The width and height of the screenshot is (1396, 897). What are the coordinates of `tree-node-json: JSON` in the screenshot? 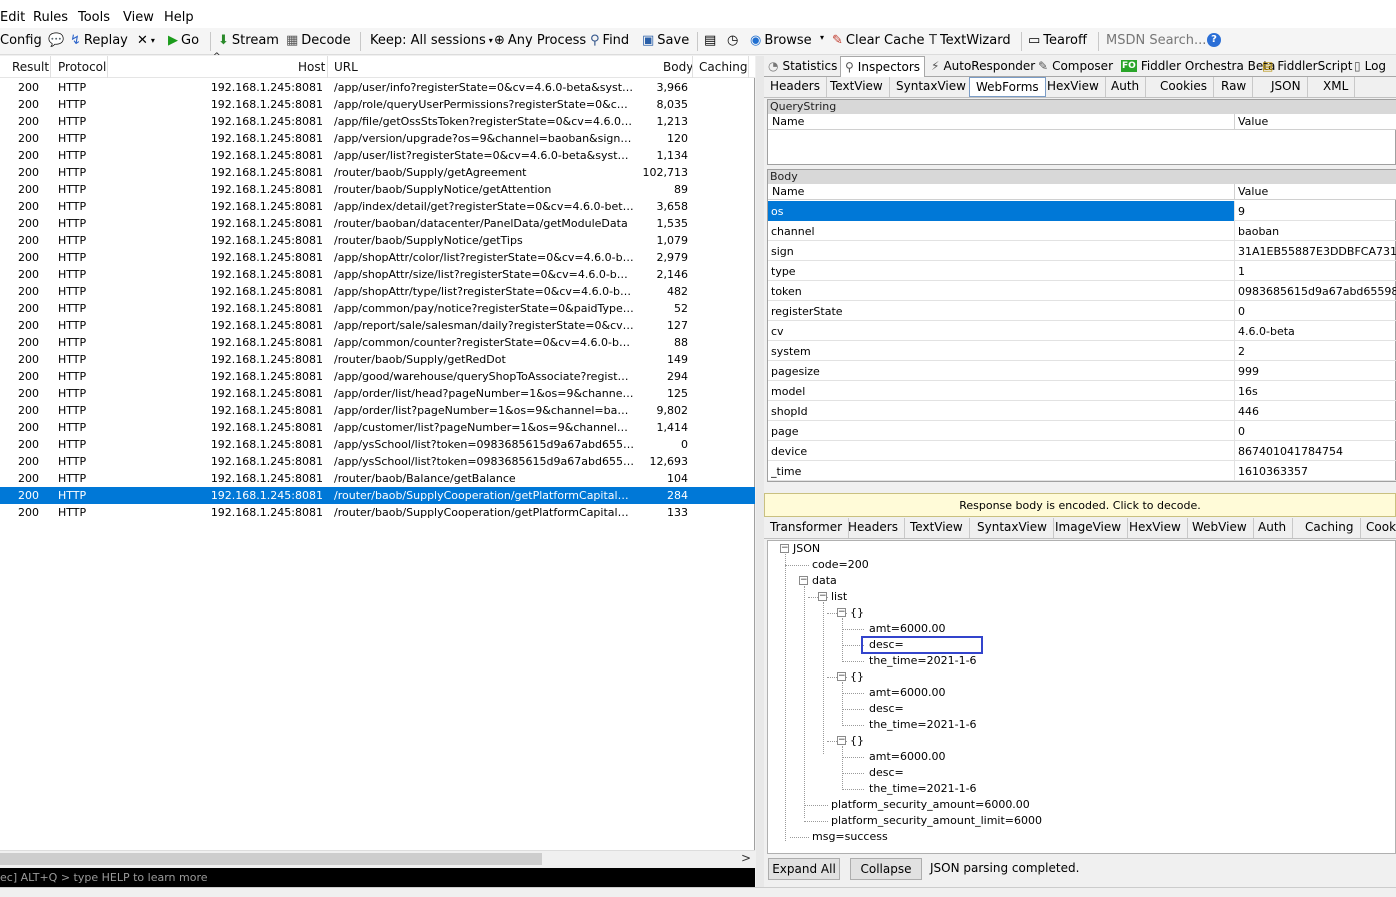 It's located at (806, 548).